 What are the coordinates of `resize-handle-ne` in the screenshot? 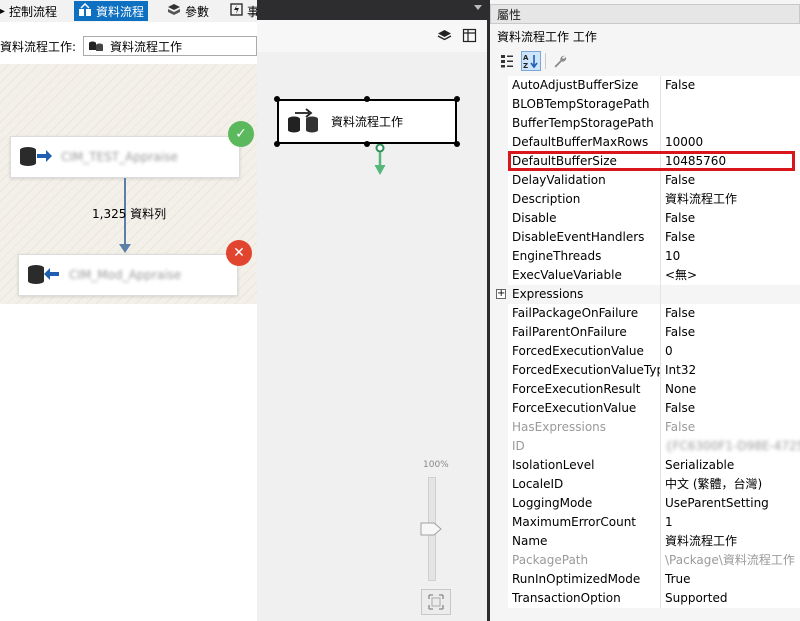 It's located at (457, 99).